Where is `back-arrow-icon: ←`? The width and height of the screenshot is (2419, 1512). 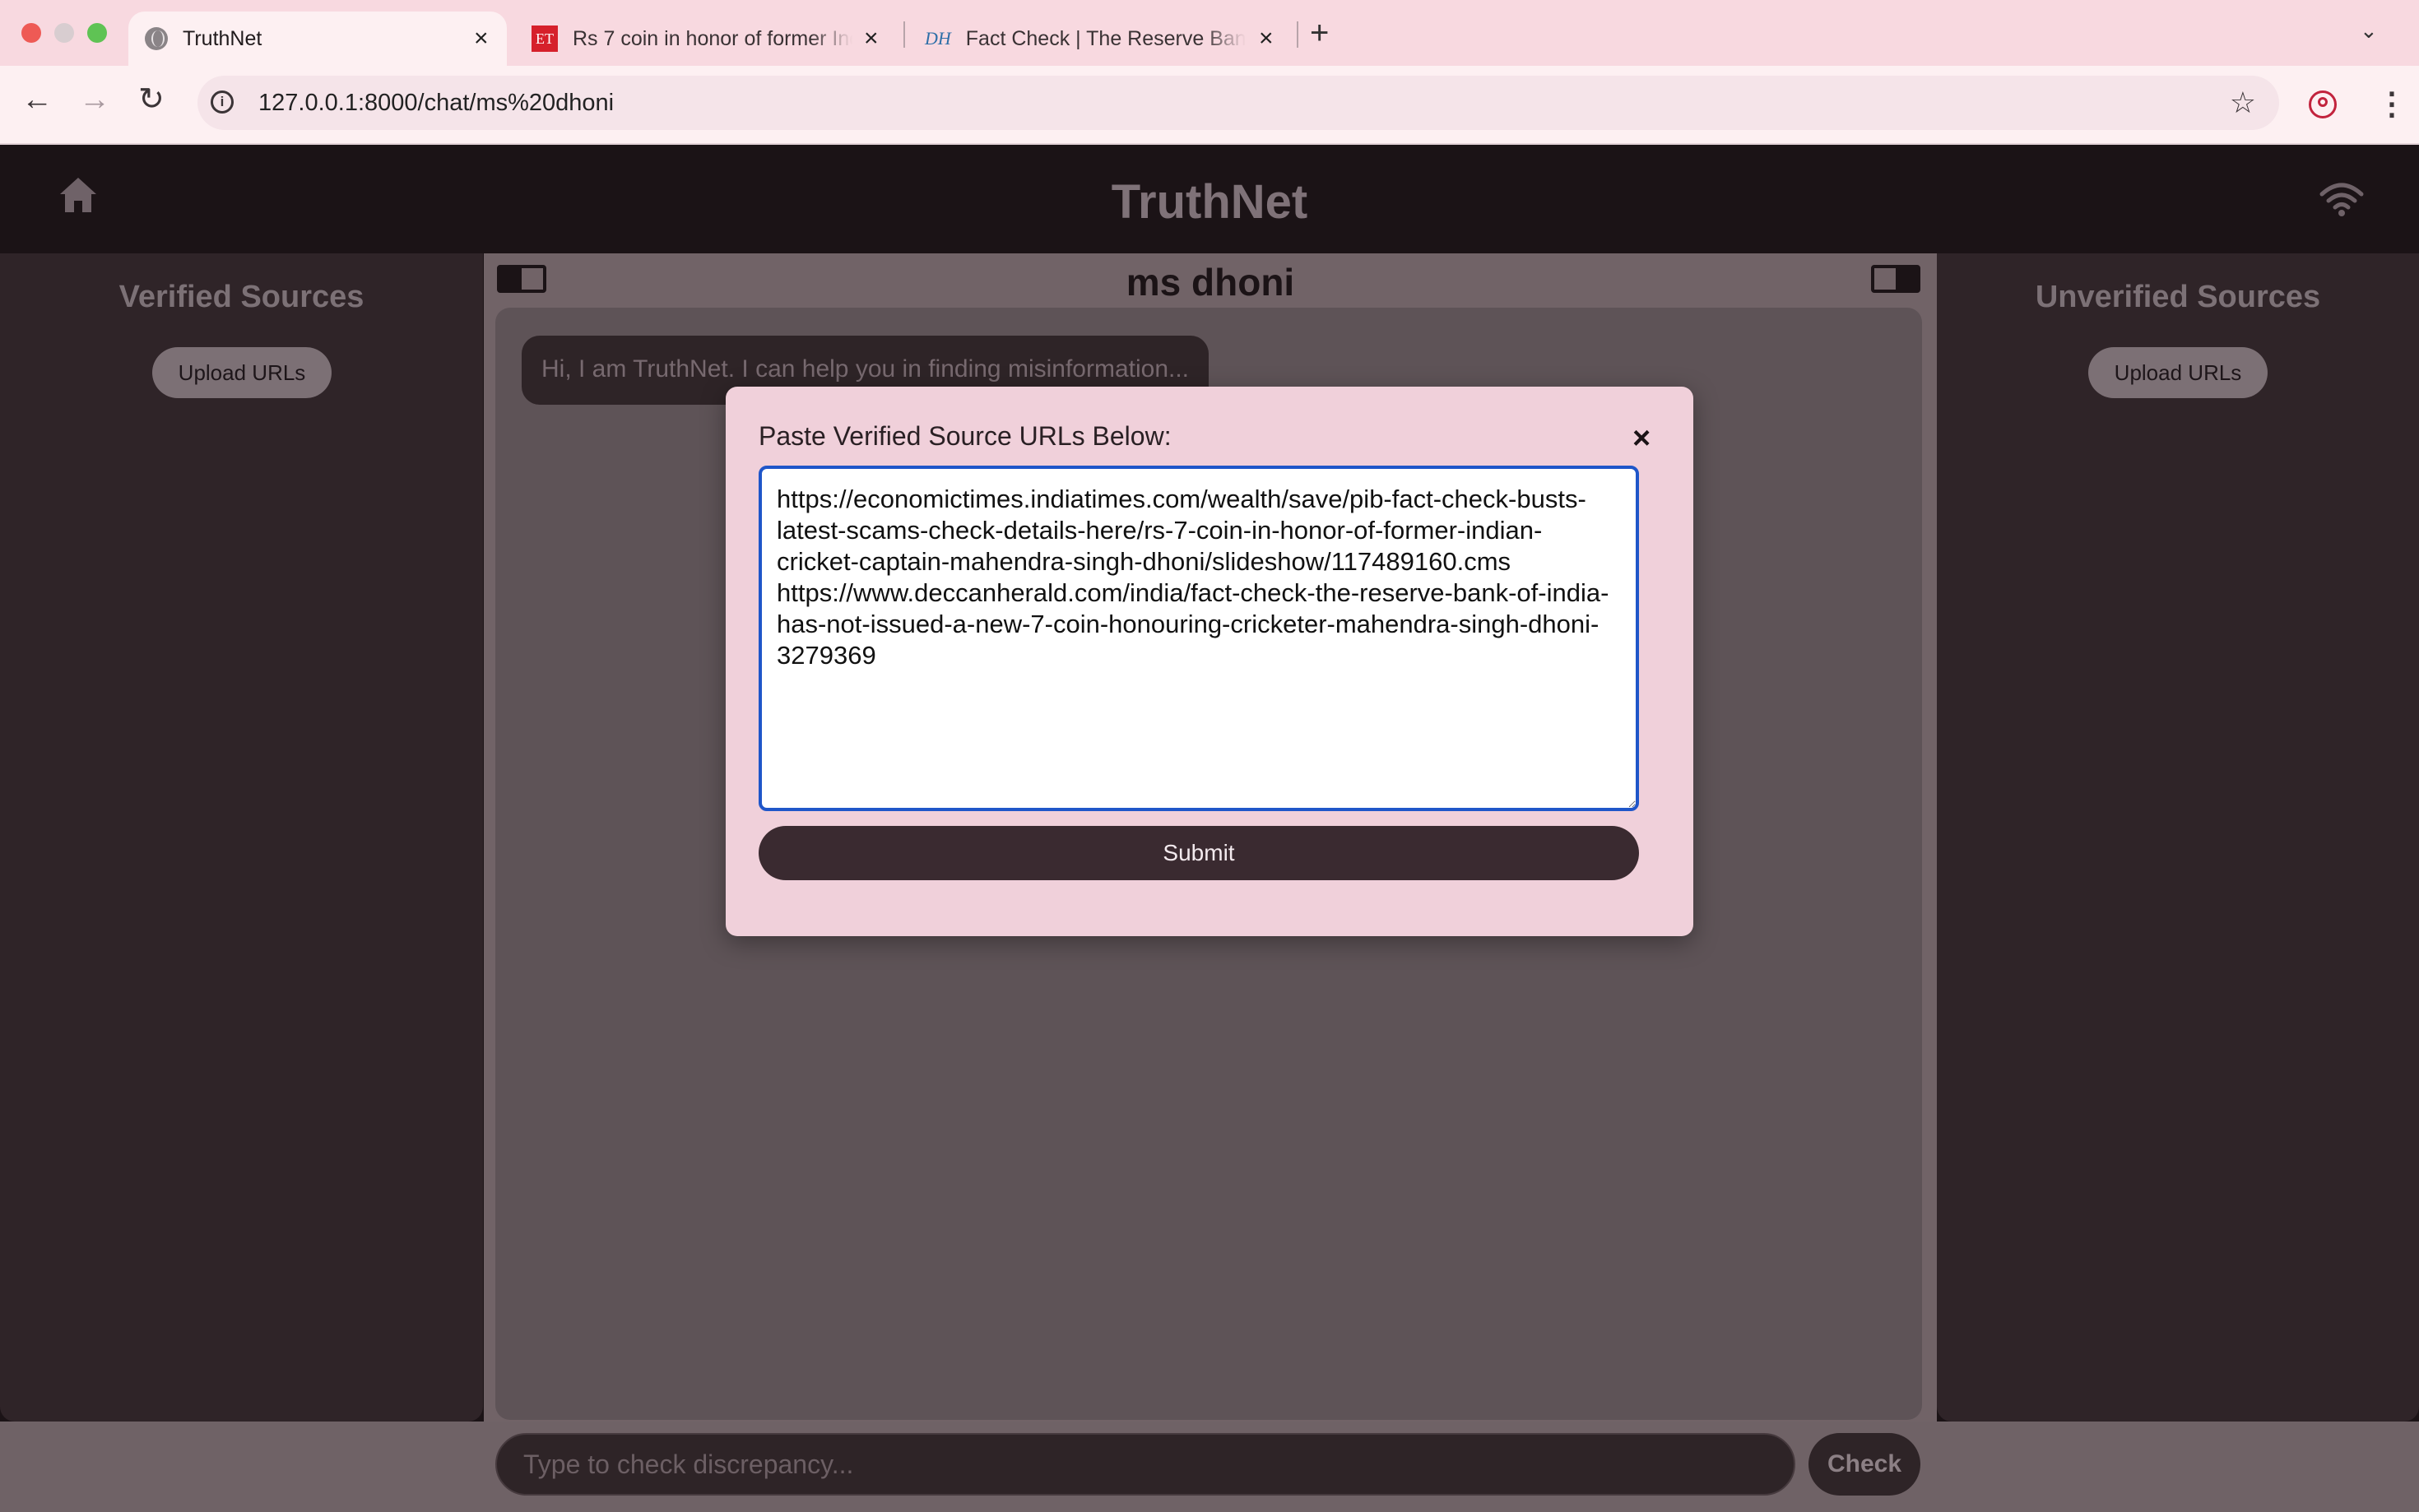
back-arrow-icon: ← is located at coordinates (37, 99).